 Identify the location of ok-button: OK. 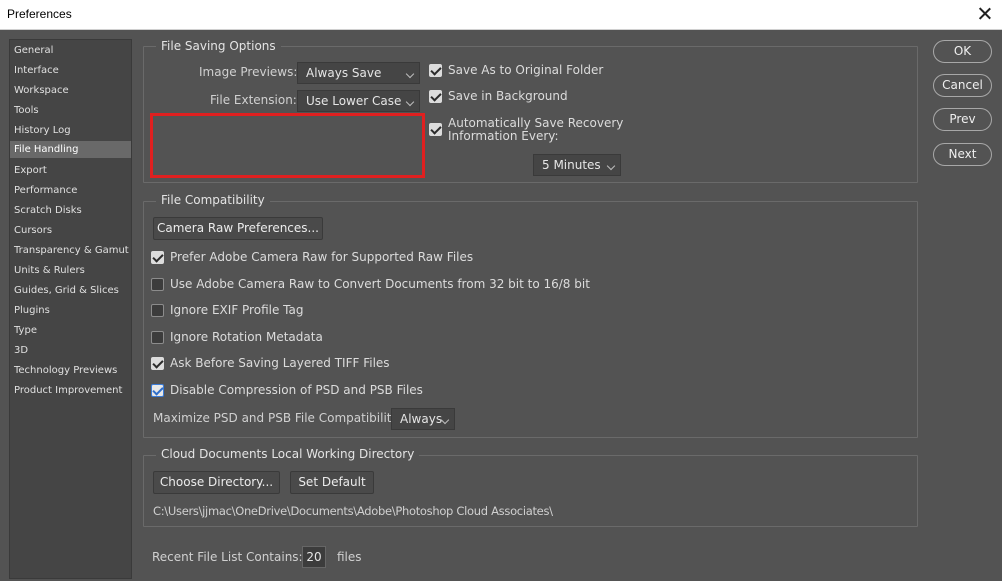
(962, 51).